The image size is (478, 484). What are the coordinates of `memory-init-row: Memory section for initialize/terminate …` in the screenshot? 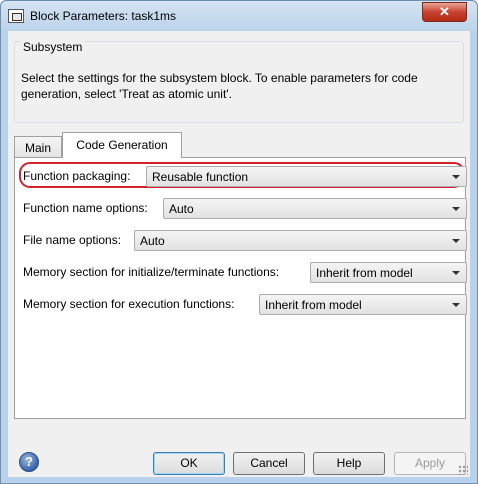 It's located at (245, 272).